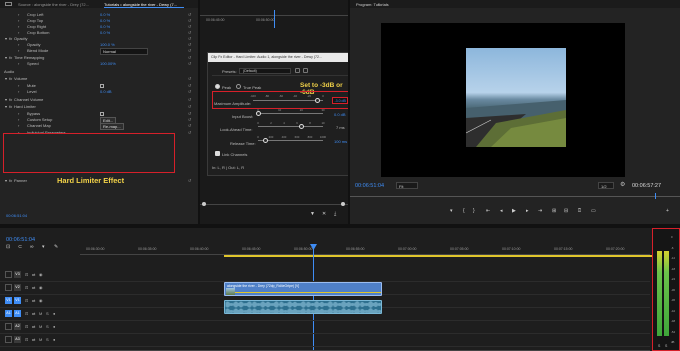  Describe the element at coordinates (301, 126) in the screenshot. I see `look-ahead-knob` at that location.